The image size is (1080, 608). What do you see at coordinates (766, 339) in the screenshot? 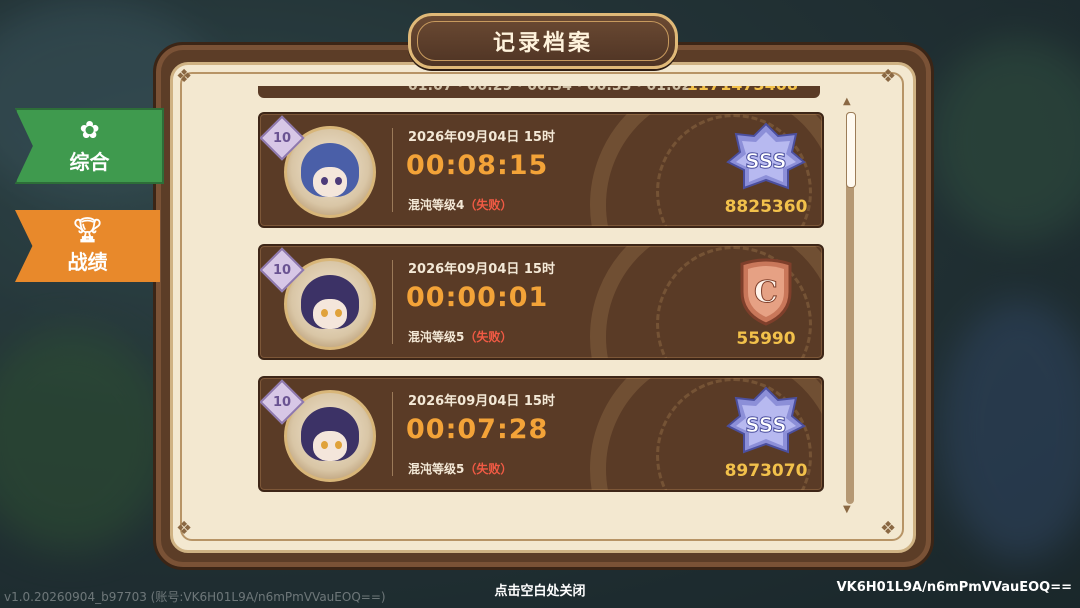
I see `record-score: 55990` at bounding box center [766, 339].